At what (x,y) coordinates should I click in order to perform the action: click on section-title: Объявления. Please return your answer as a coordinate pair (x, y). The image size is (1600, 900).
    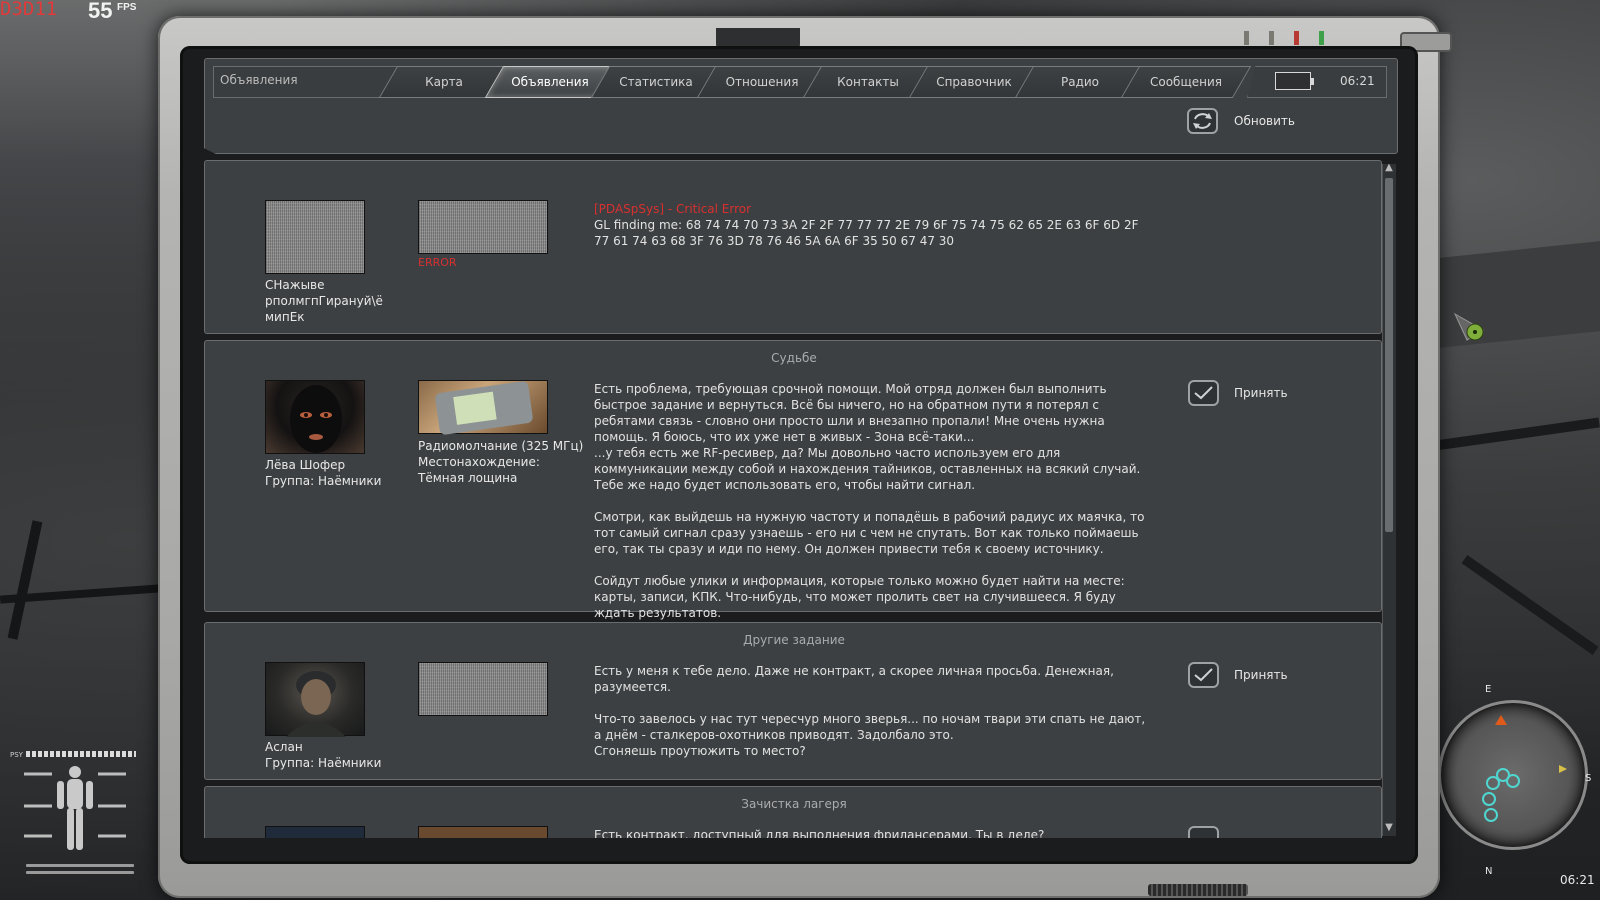
    Looking at the image, I should click on (305, 82).